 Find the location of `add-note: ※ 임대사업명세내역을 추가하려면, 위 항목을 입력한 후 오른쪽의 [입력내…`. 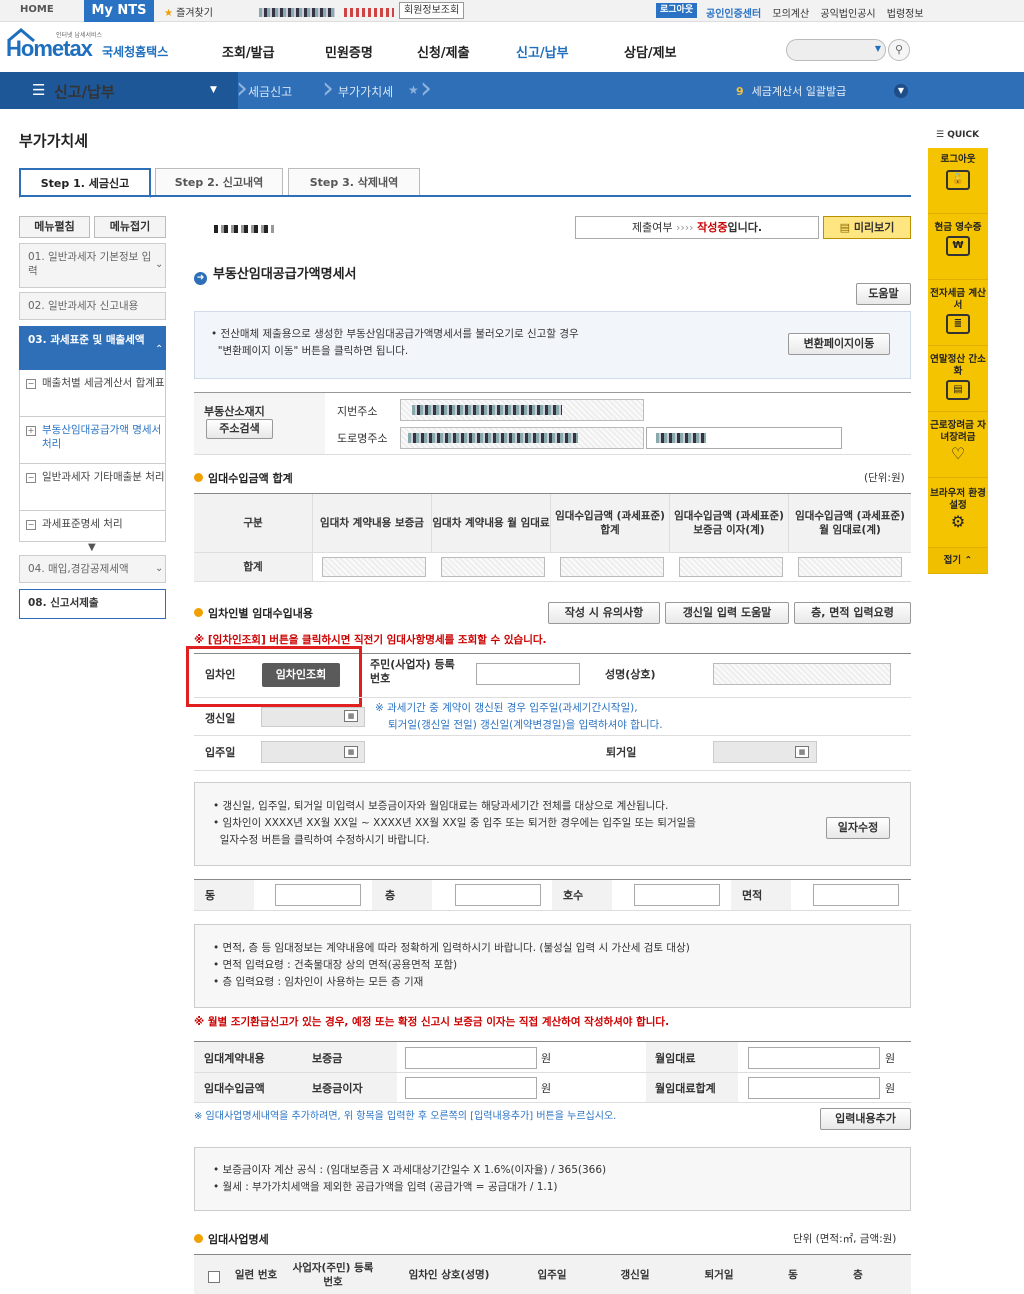

add-note: ※ 임대사업명세내역을 추가하려면, 위 항목을 입력한 후 오른쪽의 [입력내… is located at coordinates (405, 1116).